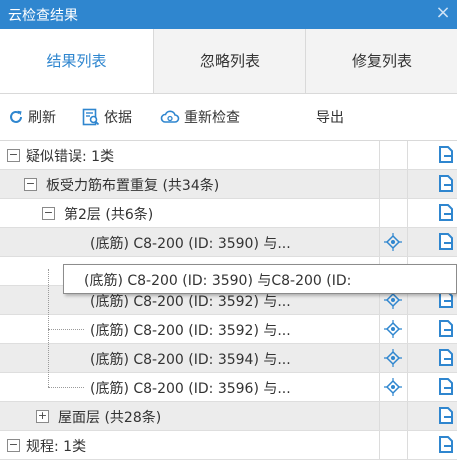 This screenshot has height=468, width=457. What do you see at coordinates (48, 328) in the screenshot?
I see `tree-guide-line` at bounding box center [48, 328].